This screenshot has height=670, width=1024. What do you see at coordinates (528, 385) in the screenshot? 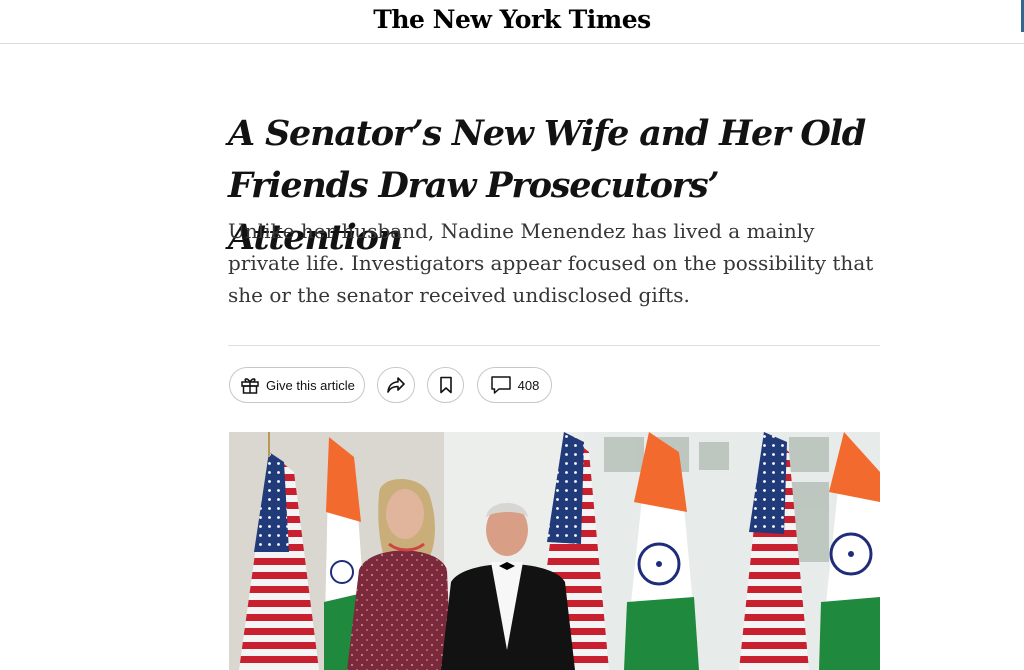
I see `comment-count: 408` at bounding box center [528, 385].